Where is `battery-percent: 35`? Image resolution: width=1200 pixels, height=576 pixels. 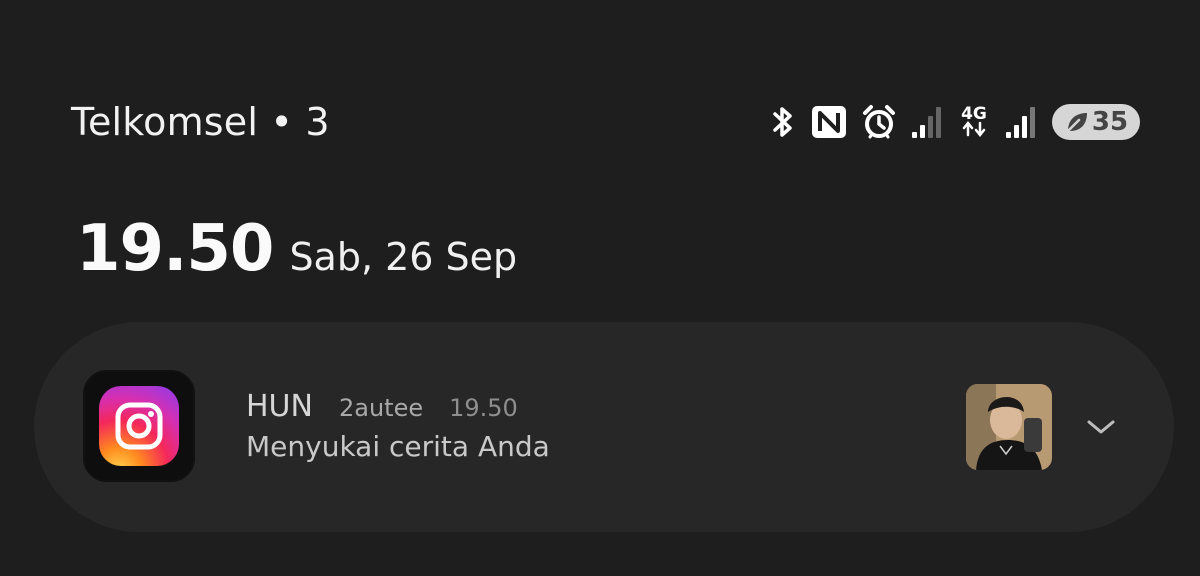
battery-percent: 35 is located at coordinates (1110, 122).